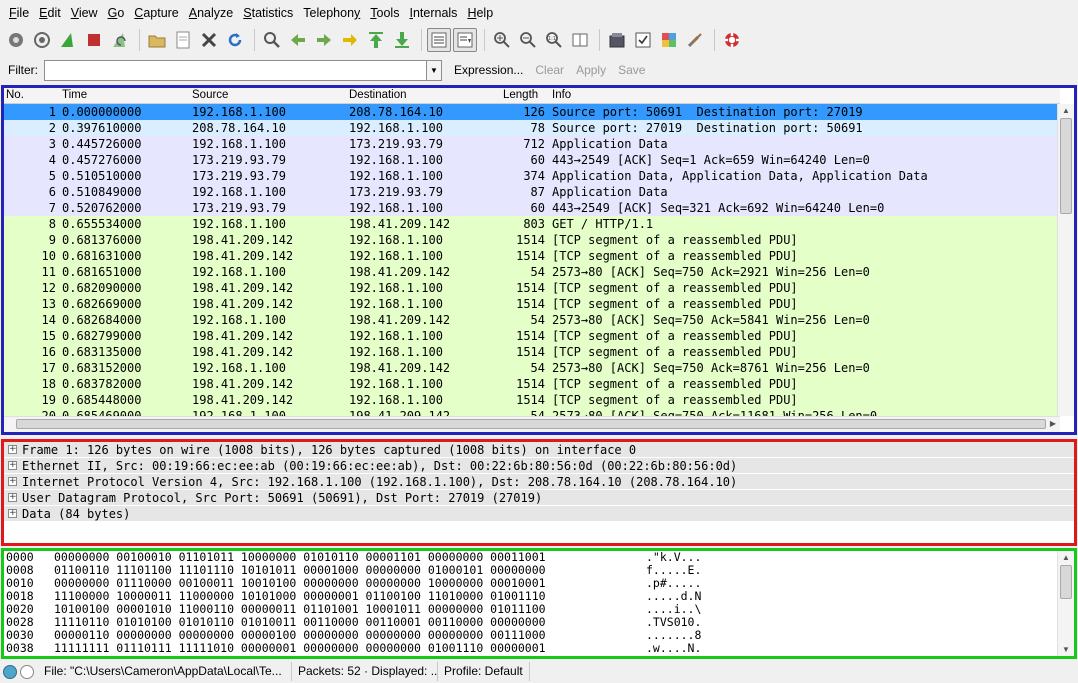 This screenshot has height=683, width=1078. Describe the element at coordinates (235, 70) in the screenshot. I see `filter-input` at that location.